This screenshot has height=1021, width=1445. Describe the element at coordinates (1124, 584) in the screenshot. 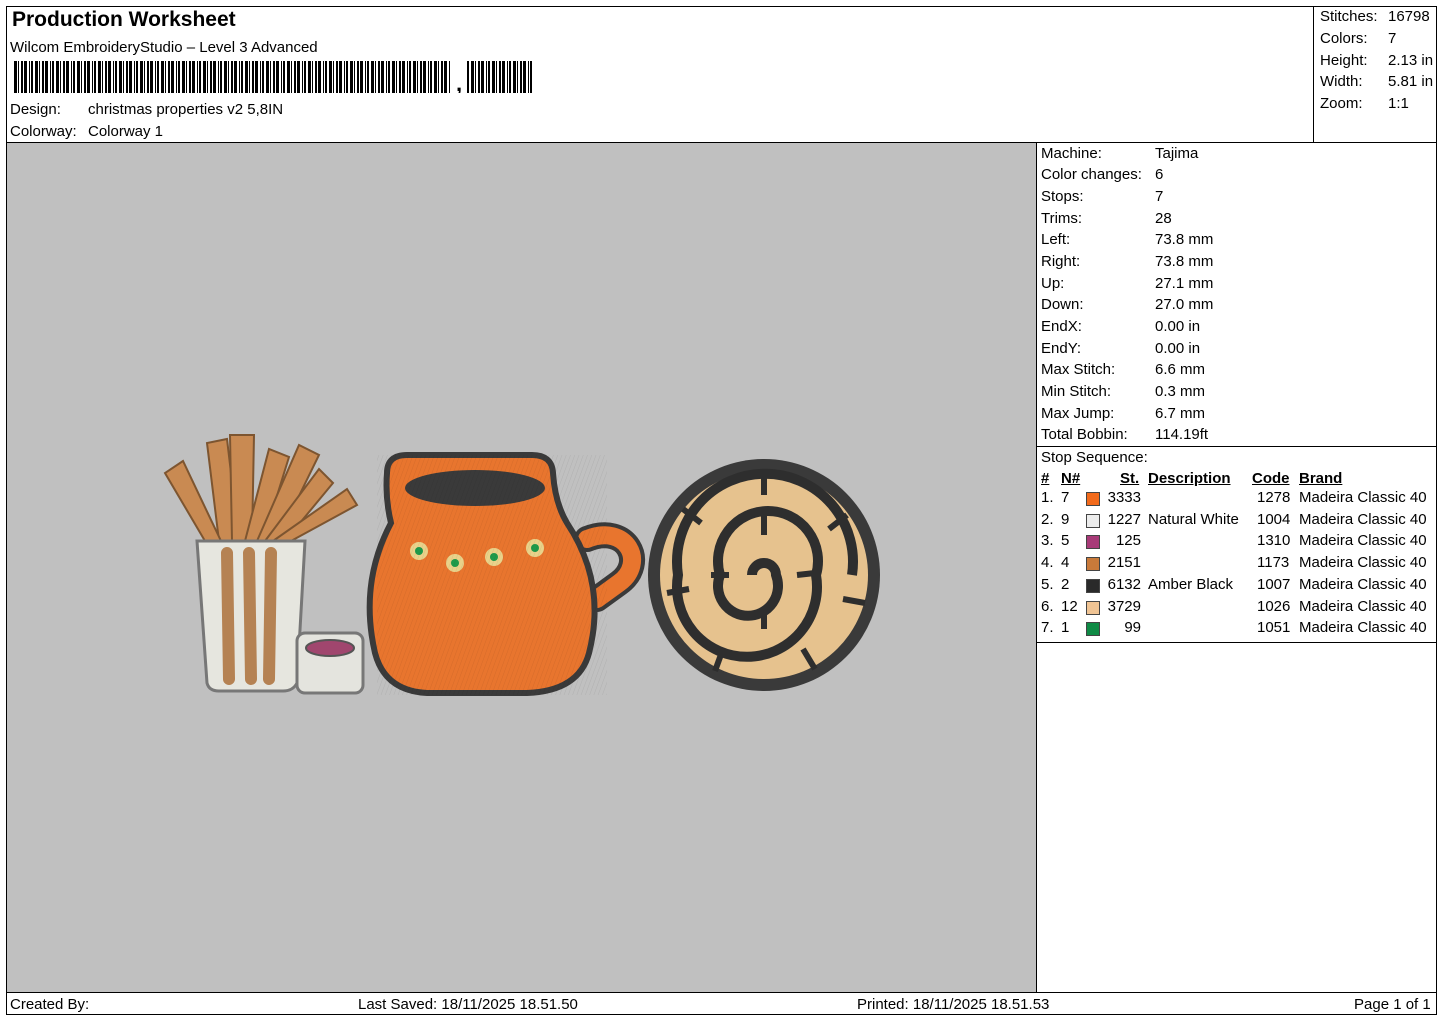

I see `row-stitches: 6132` at that location.